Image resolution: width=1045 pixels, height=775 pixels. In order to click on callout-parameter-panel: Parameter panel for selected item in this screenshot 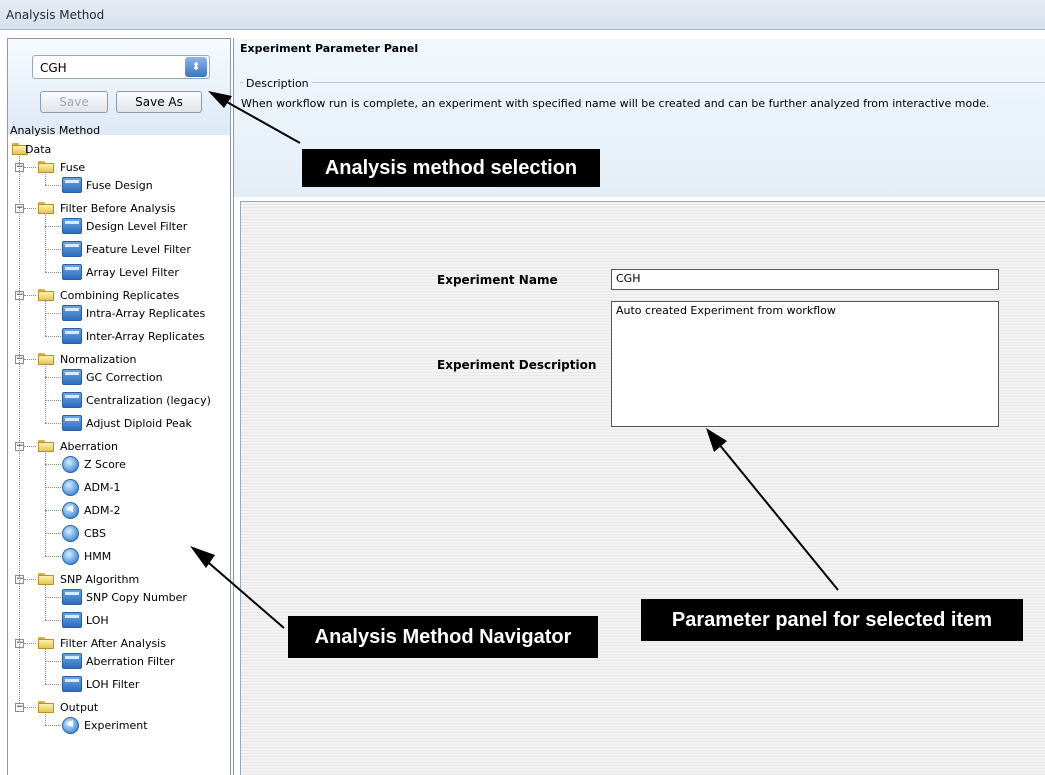, I will do `click(832, 620)`.